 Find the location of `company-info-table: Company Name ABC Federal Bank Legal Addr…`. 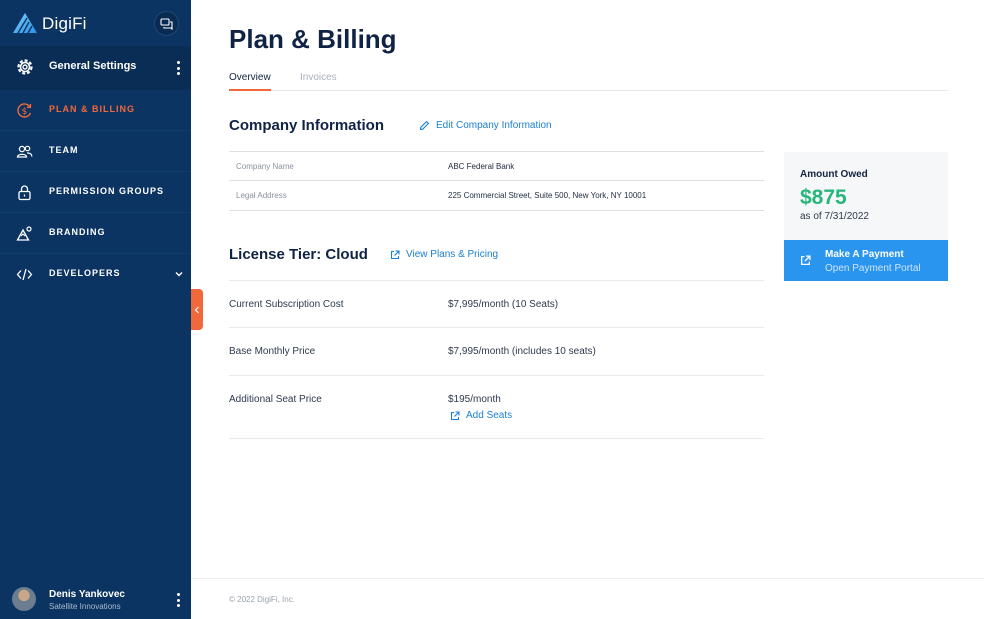

company-info-table: Company Name ABC Federal Bank Legal Addr… is located at coordinates (496, 181).